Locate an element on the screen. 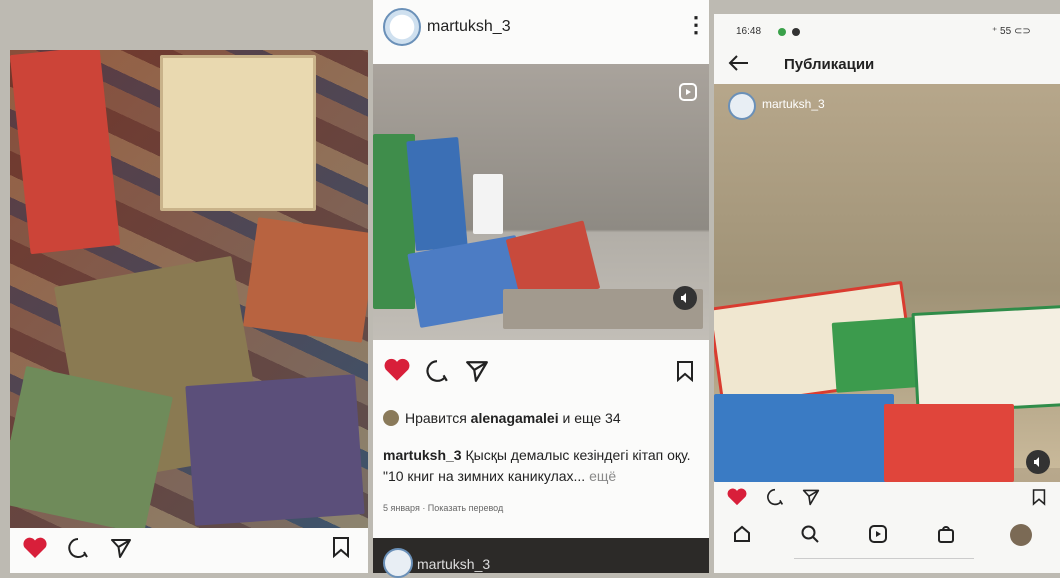  bottom-nav is located at coordinates (887, 543).